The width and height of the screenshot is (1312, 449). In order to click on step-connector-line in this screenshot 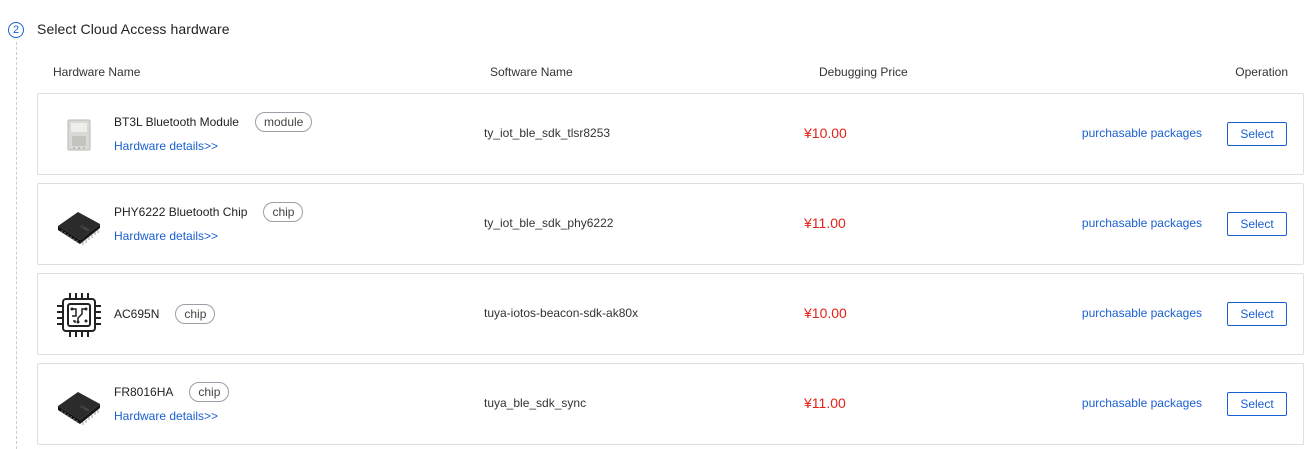, I will do `click(16, 245)`.